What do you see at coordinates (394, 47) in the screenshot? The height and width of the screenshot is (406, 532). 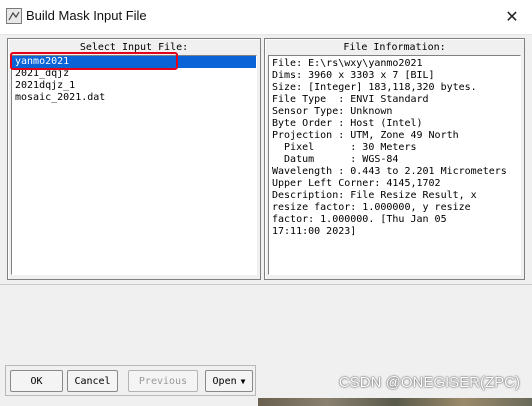 I see `file-information-label: File Information:` at bounding box center [394, 47].